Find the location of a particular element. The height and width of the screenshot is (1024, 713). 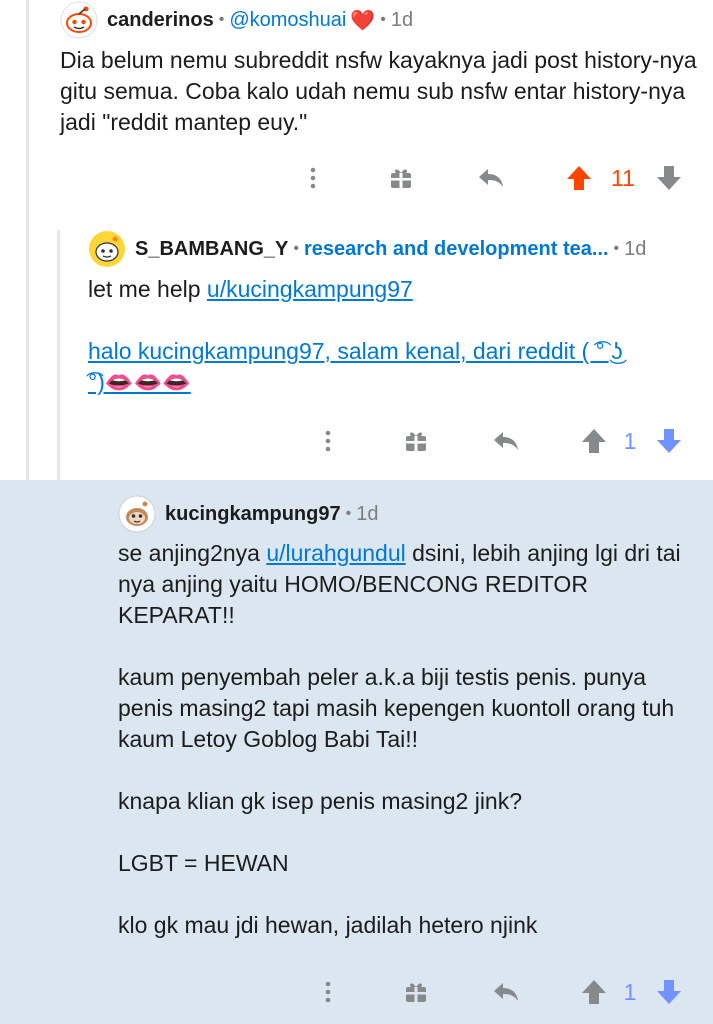

score: 11 is located at coordinates (623, 178).